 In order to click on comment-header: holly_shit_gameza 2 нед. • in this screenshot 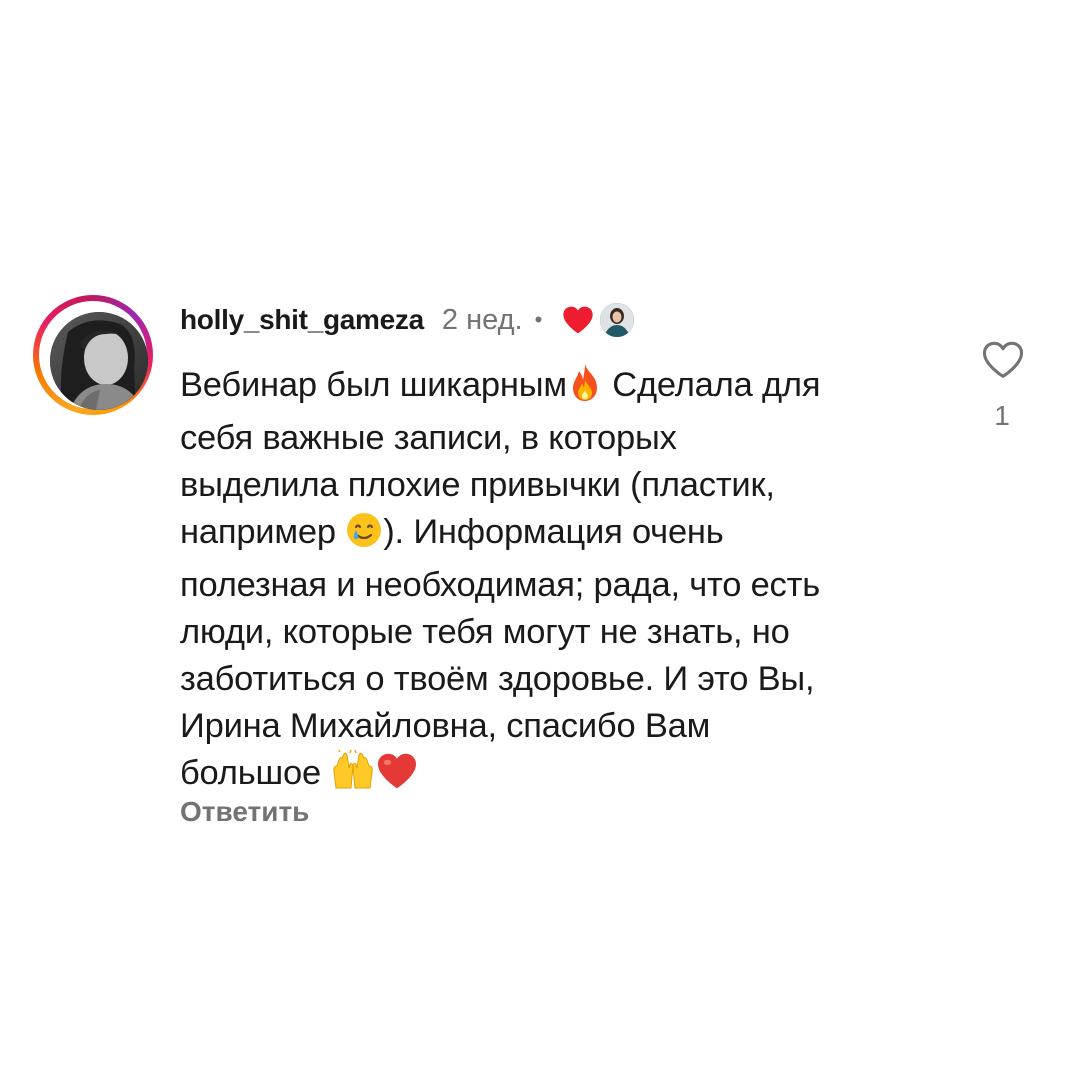, I will do `click(407, 320)`.